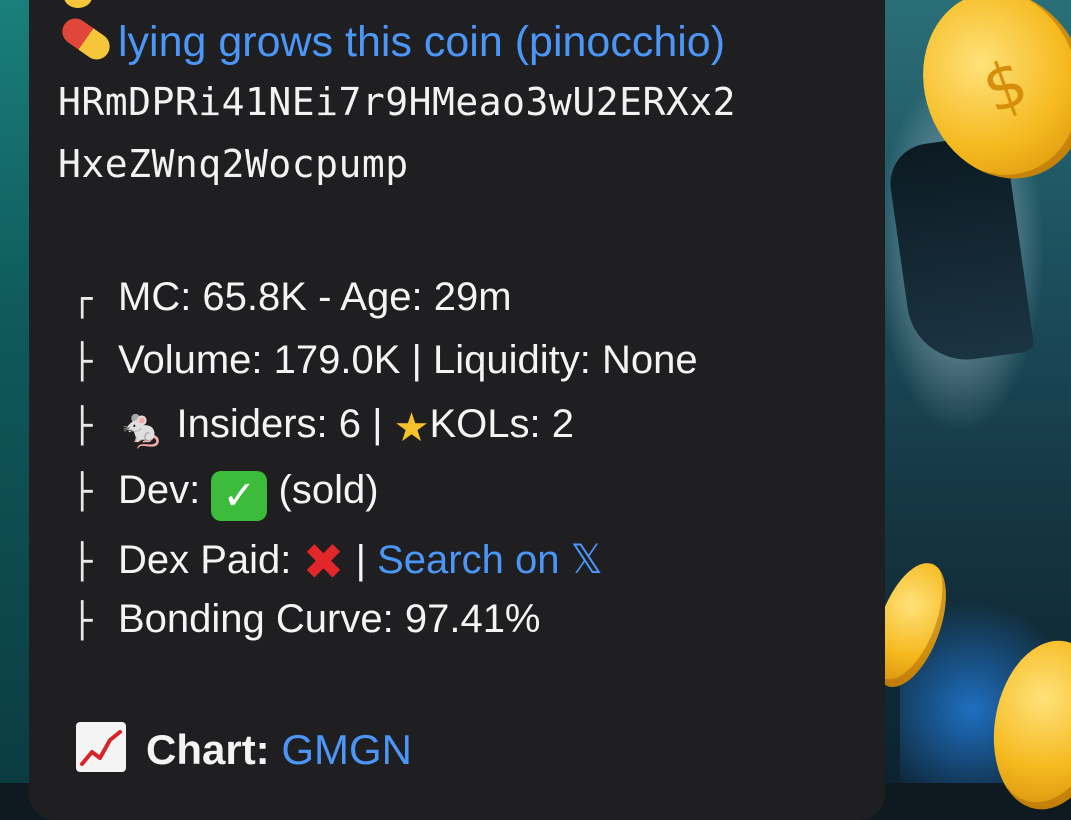 This screenshot has width=1071, height=820. I want to click on dev-status: (sold), so click(328, 490).